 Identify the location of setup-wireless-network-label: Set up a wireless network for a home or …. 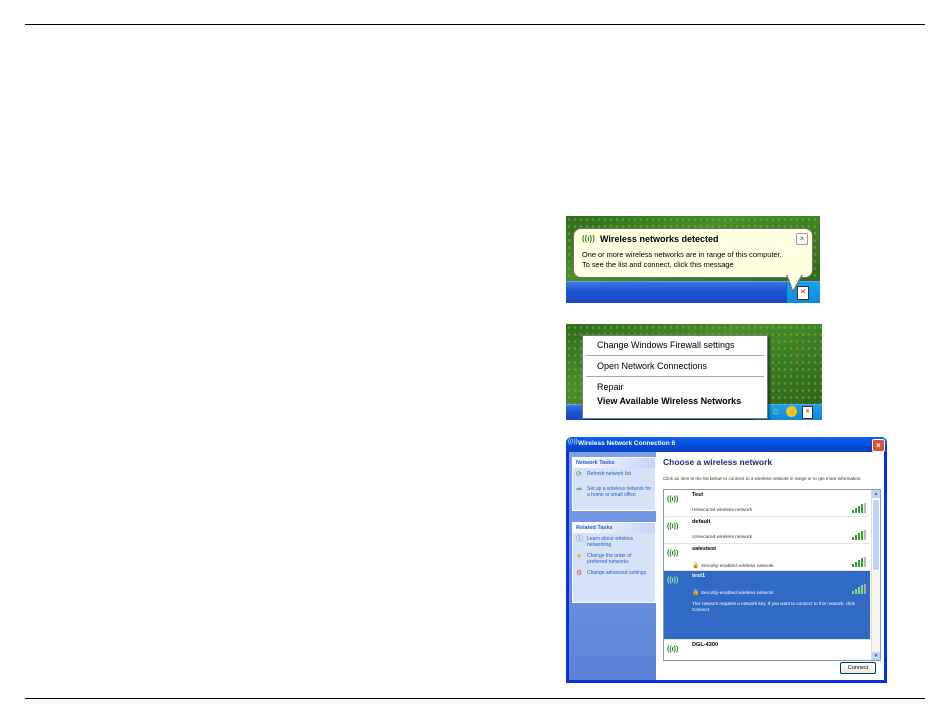
(619, 492).